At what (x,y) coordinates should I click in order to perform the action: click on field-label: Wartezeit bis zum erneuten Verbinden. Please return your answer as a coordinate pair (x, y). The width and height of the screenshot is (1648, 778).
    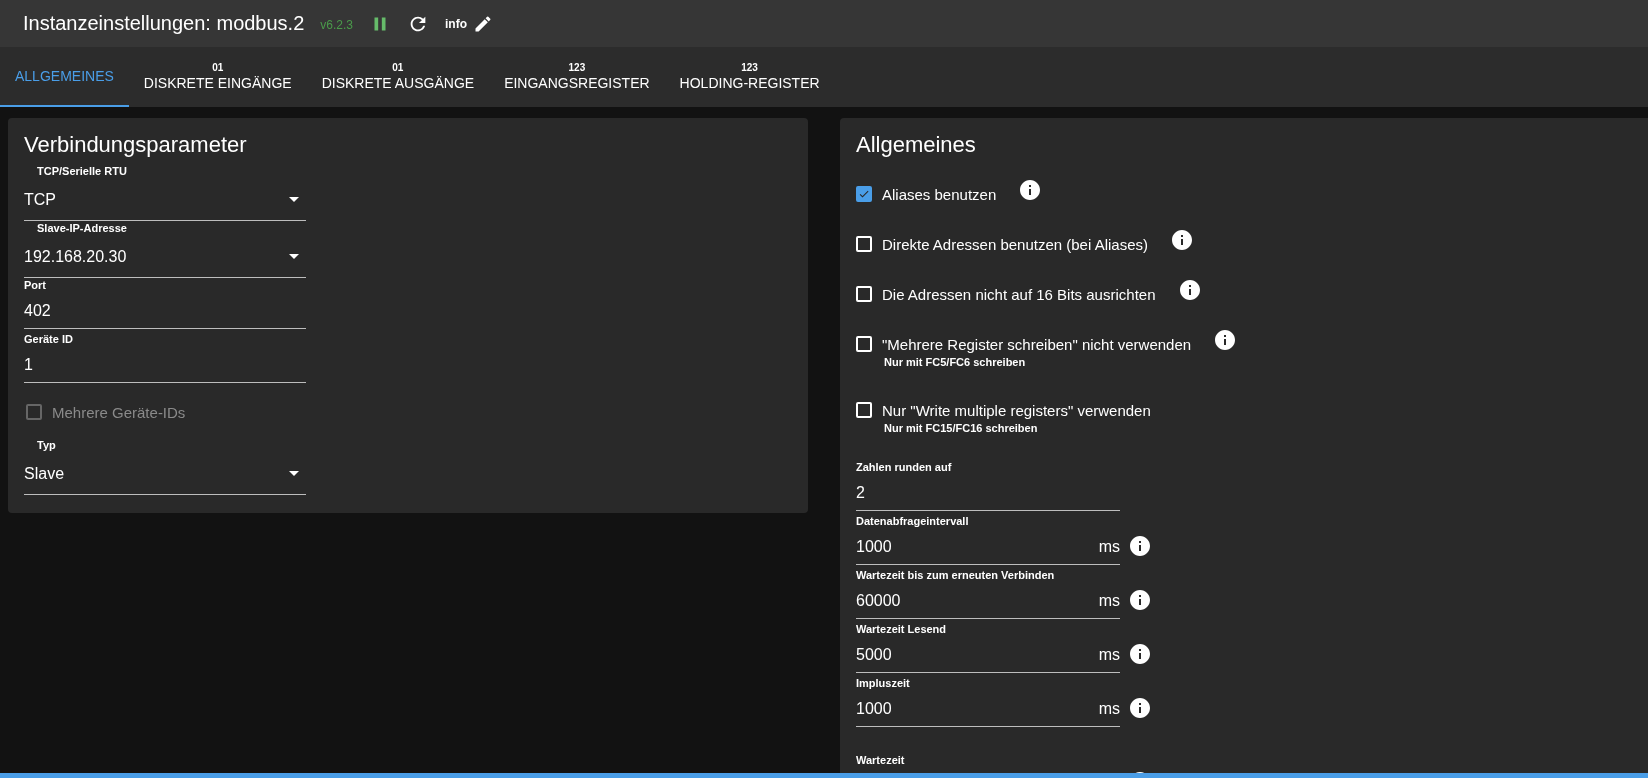
    Looking at the image, I should click on (956, 575).